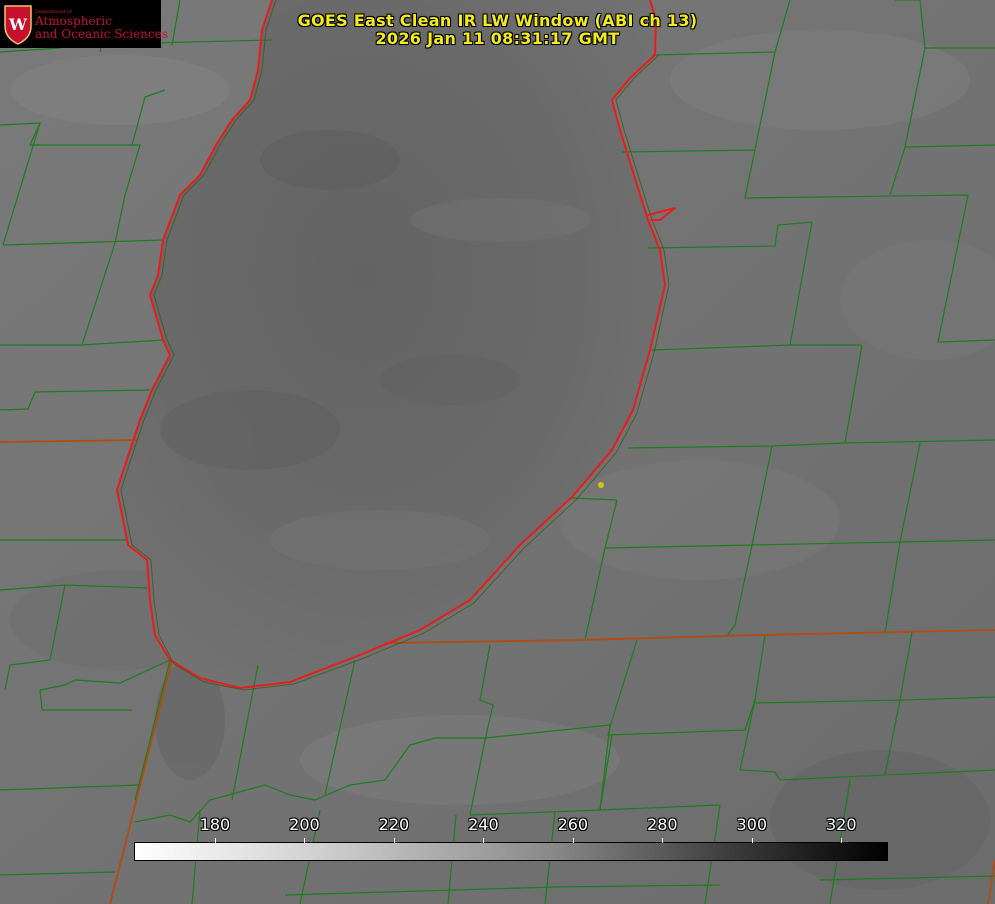  Describe the element at coordinates (304, 824) in the screenshot. I see `colorbar-tick-label: 200` at that location.